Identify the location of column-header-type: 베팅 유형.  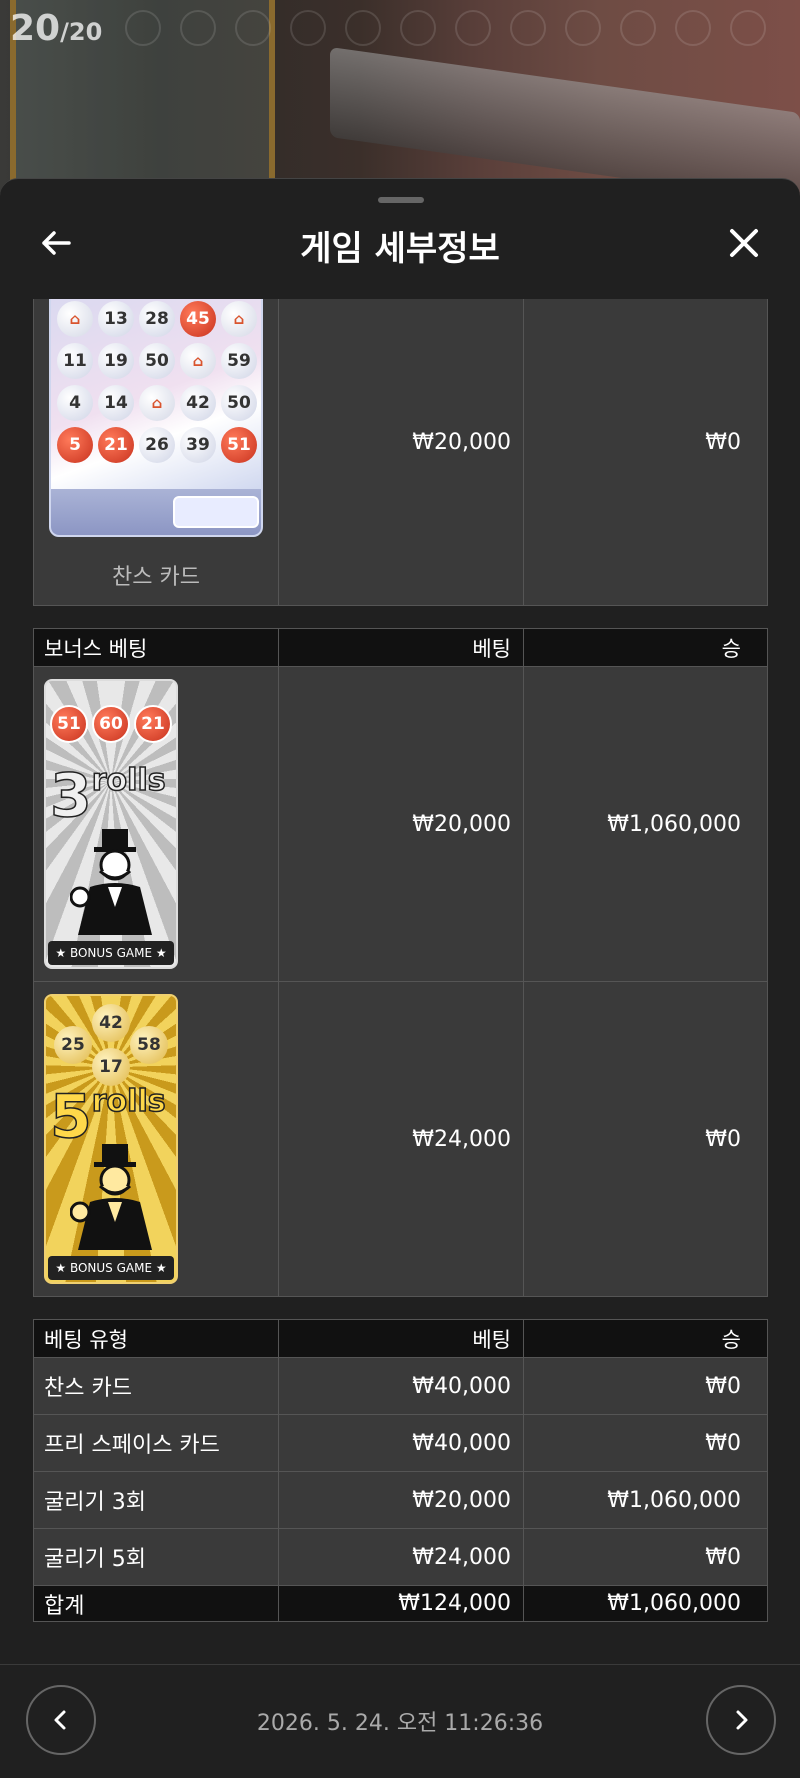
(156, 1338).